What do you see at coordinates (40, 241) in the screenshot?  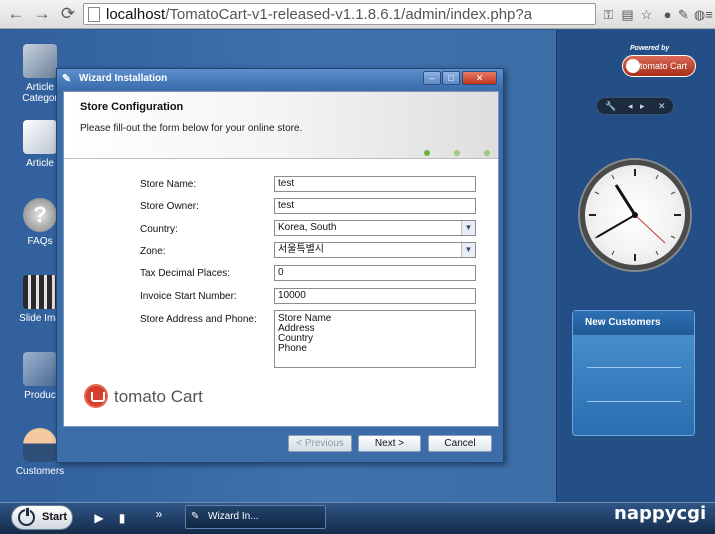 I see `desktop-icon-label: FAQs` at bounding box center [40, 241].